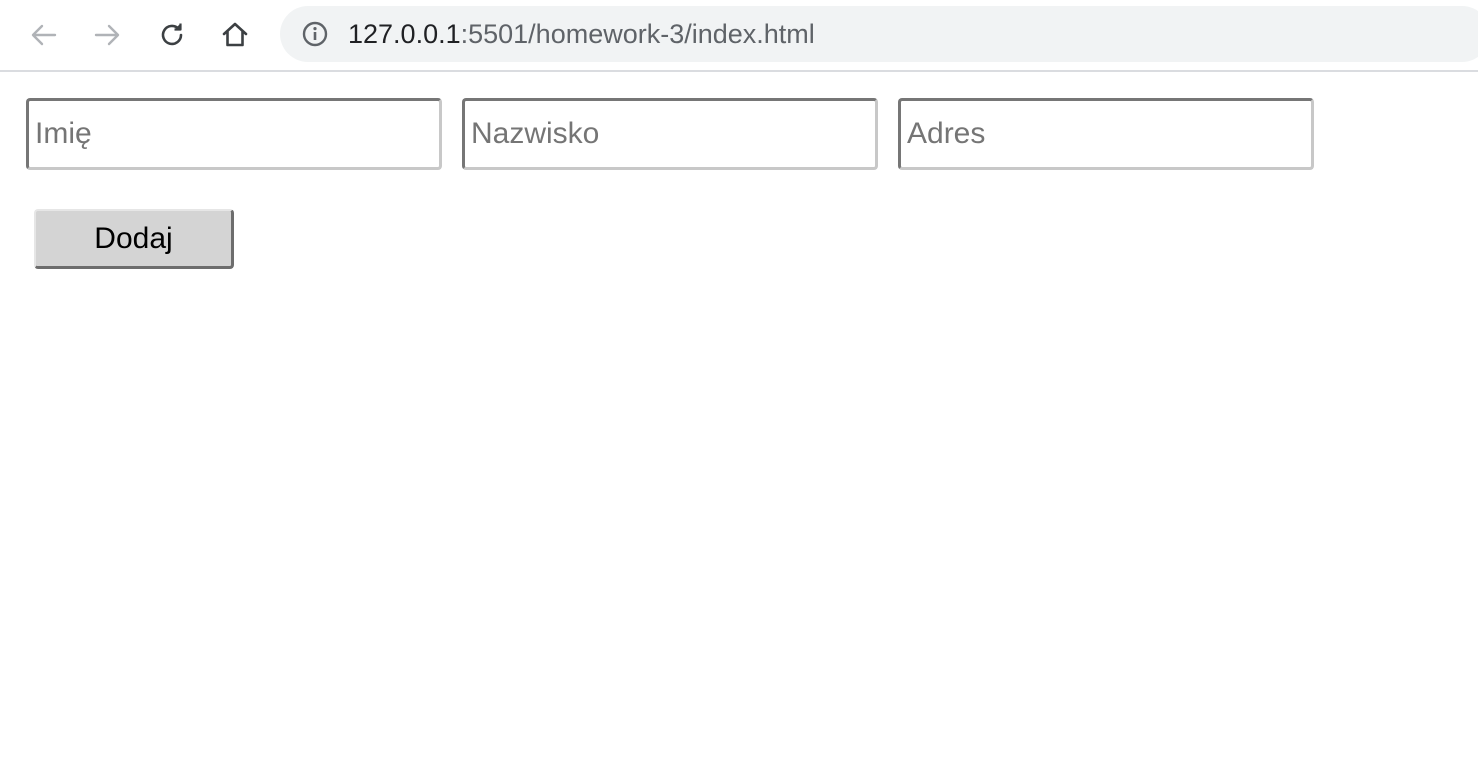 The image size is (1478, 781). I want to click on back-button, so click(44, 35).